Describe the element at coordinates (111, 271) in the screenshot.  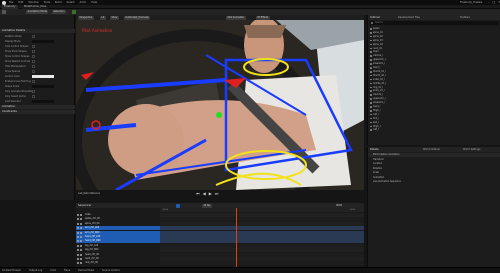
I see `status-source-control: Source Control` at that location.